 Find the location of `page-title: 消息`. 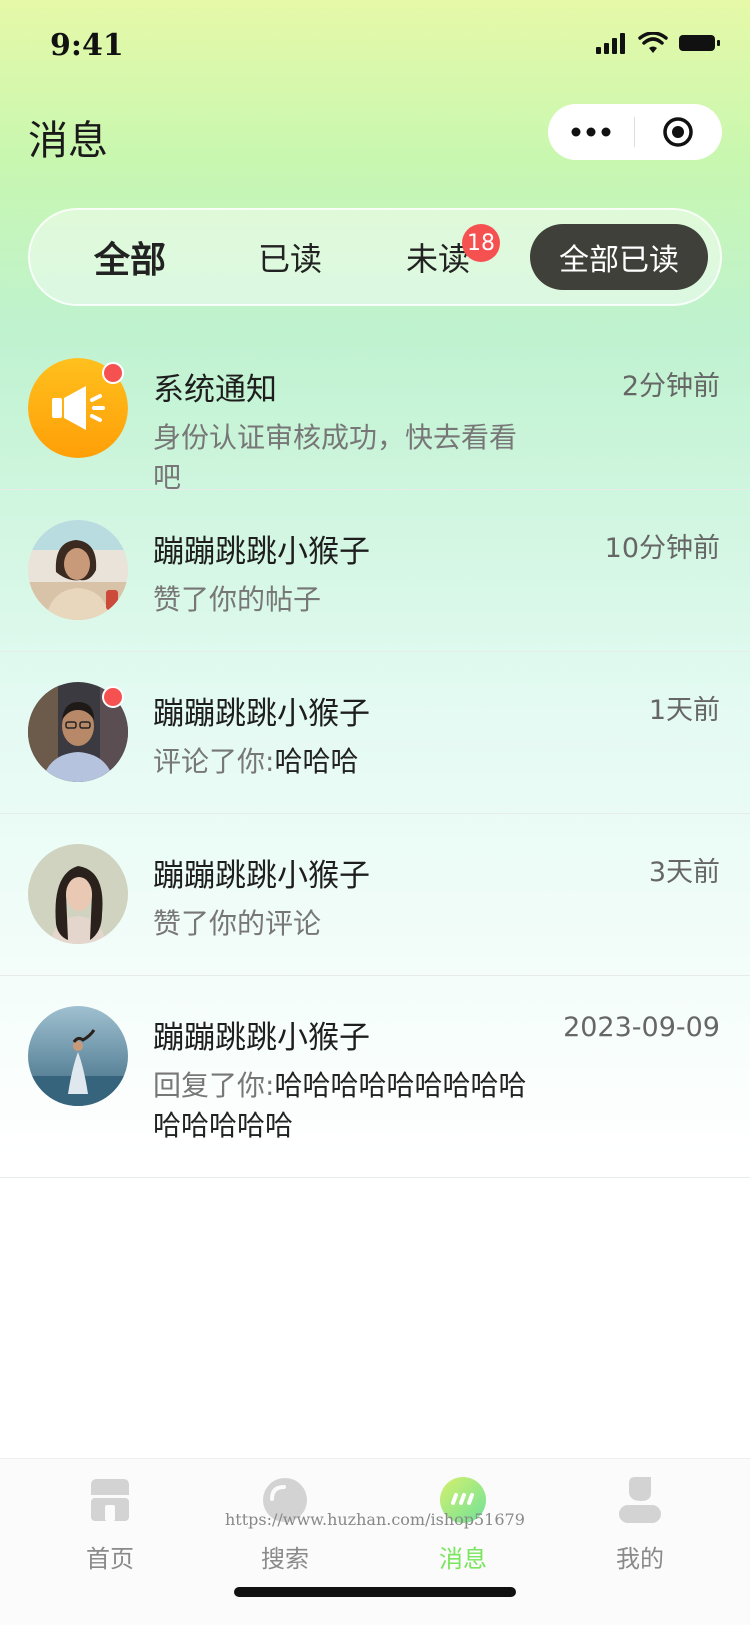

page-title: 消息 is located at coordinates (68, 141).